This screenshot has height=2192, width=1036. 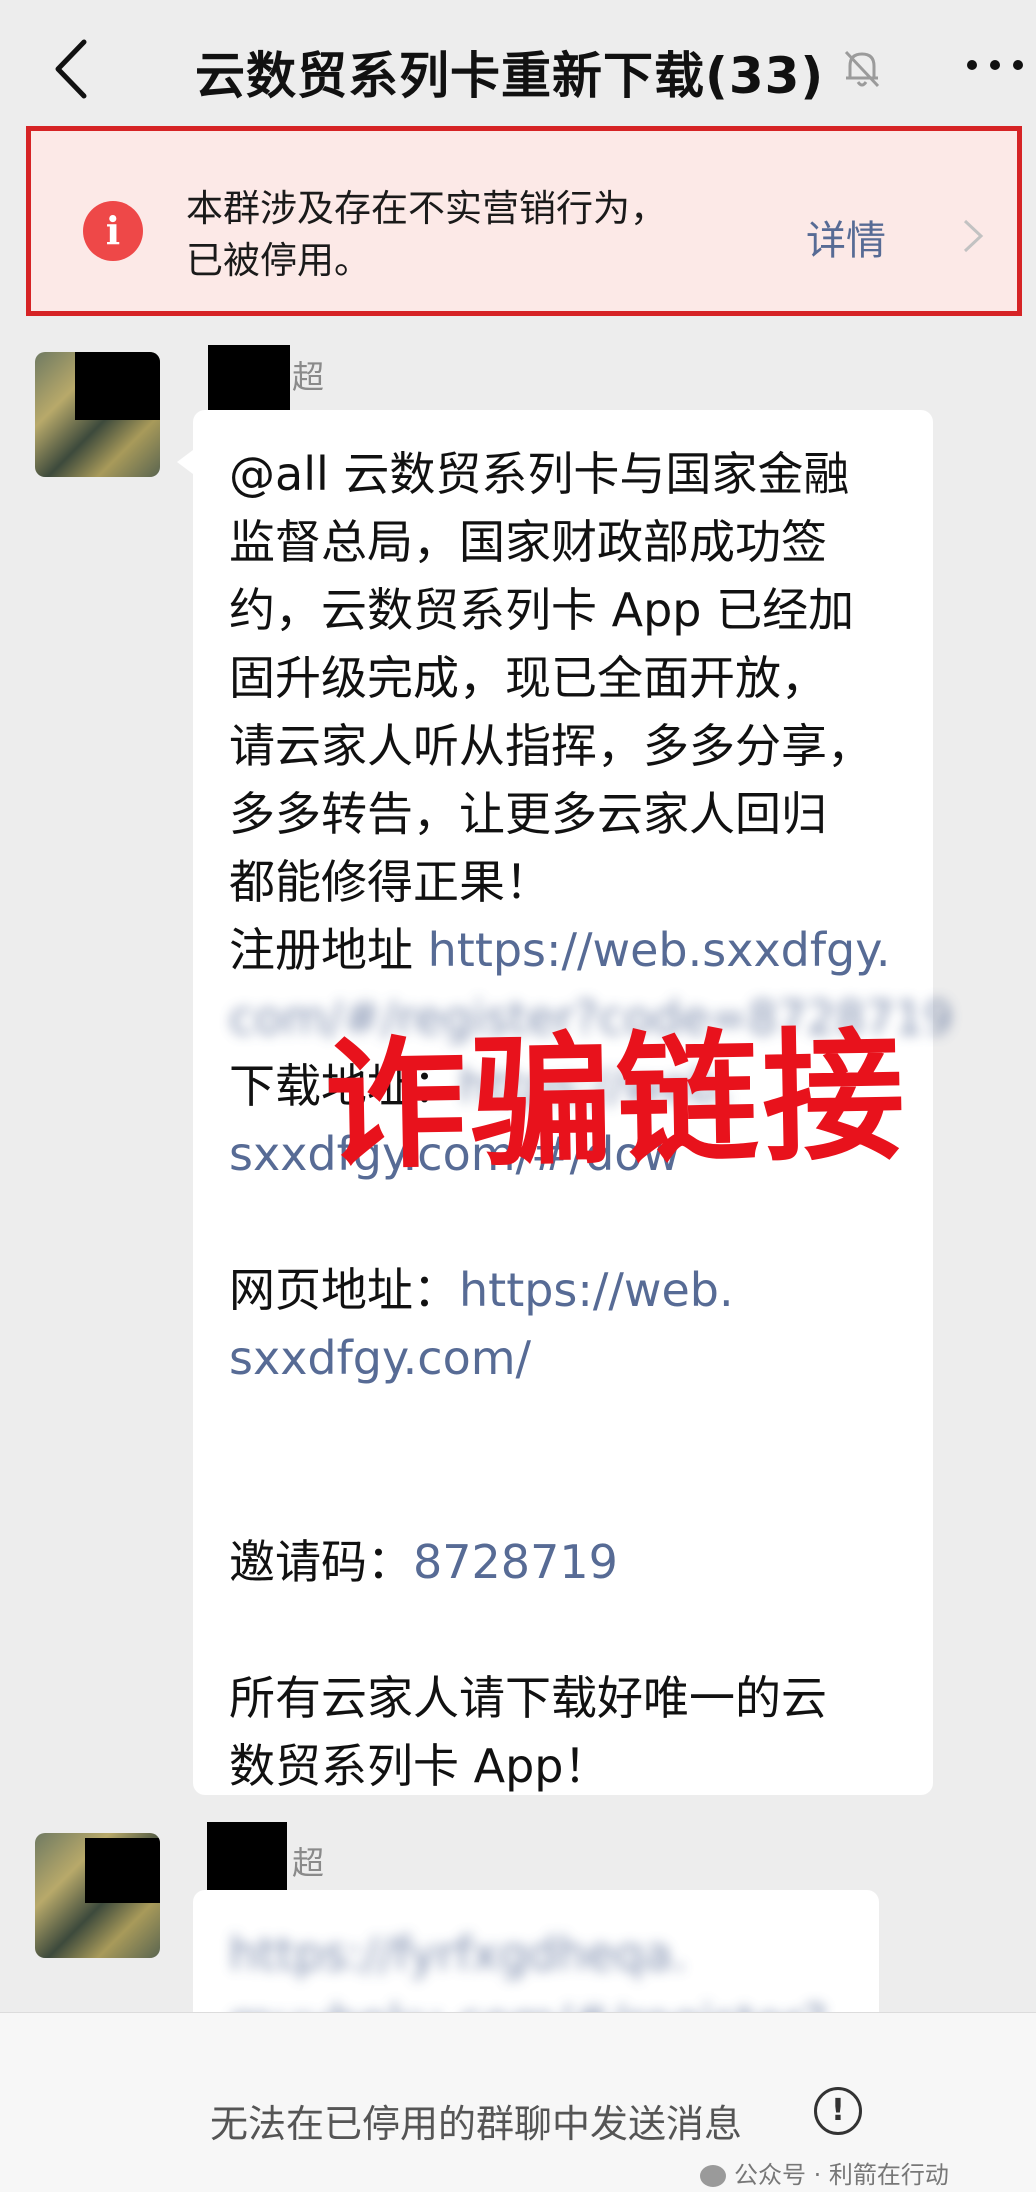 I want to click on invite-code: 8728719, so click(x=515, y=1562).